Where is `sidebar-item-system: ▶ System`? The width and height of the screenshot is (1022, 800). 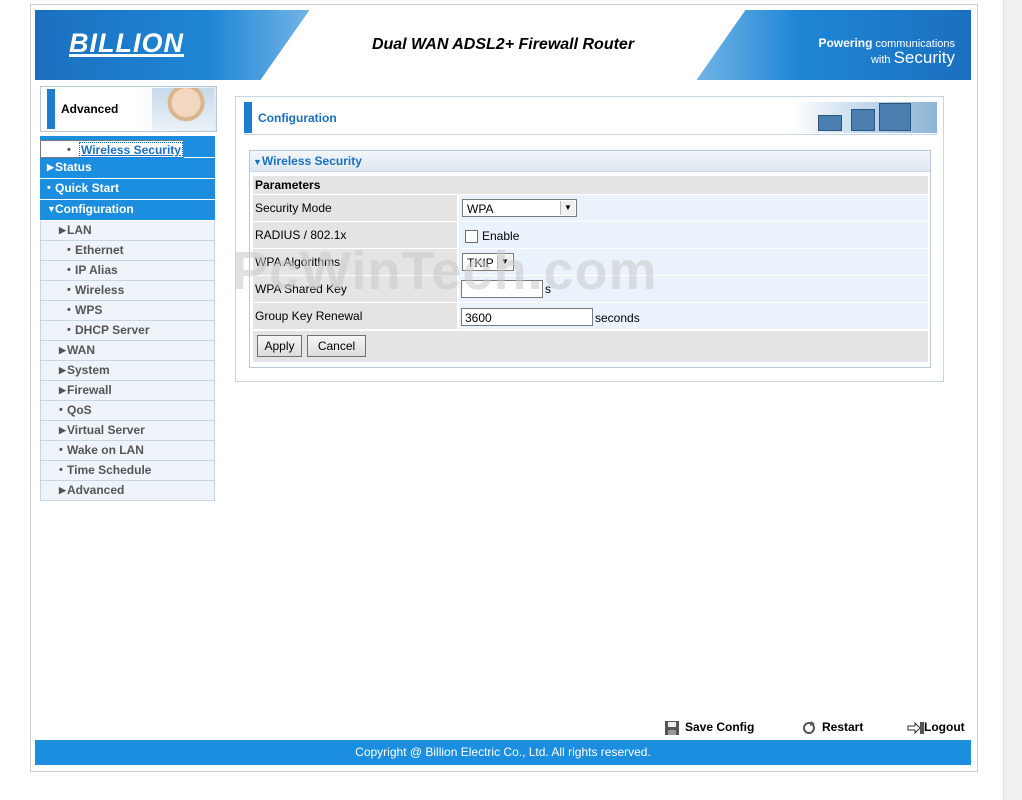
sidebar-item-system: ▶ System is located at coordinates (127, 371).